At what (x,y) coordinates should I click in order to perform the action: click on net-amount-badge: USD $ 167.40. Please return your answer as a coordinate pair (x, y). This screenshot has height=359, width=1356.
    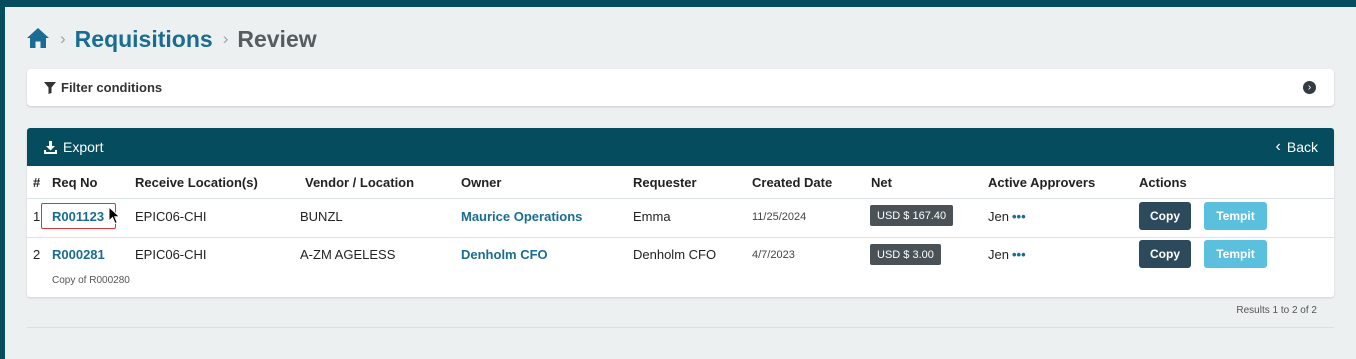
    Looking at the image, I should click on (912, 215).